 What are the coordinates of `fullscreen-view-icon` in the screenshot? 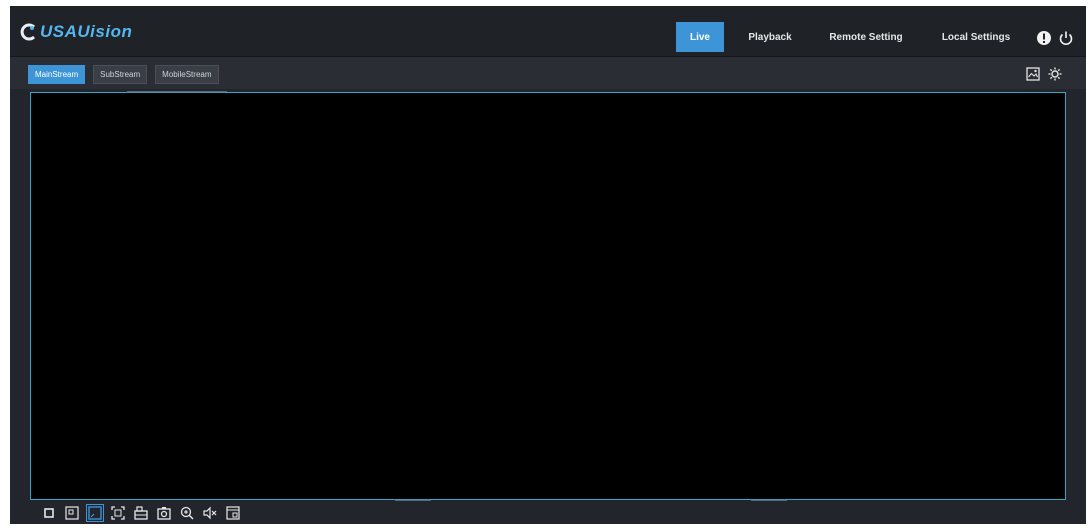 It's located at (95, 513).